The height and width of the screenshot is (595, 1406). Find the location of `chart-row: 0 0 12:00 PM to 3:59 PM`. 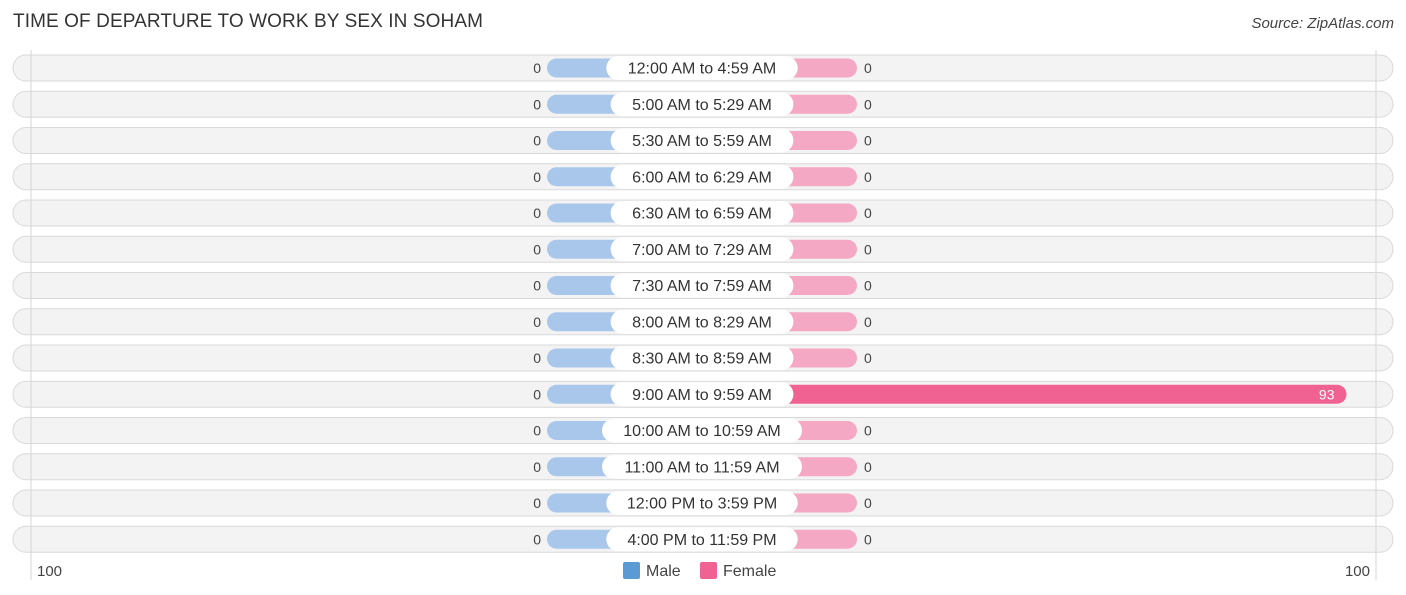

chart-row: 0 0 12:00 PM to 3:59 PM is located at coordinates (703, 503).